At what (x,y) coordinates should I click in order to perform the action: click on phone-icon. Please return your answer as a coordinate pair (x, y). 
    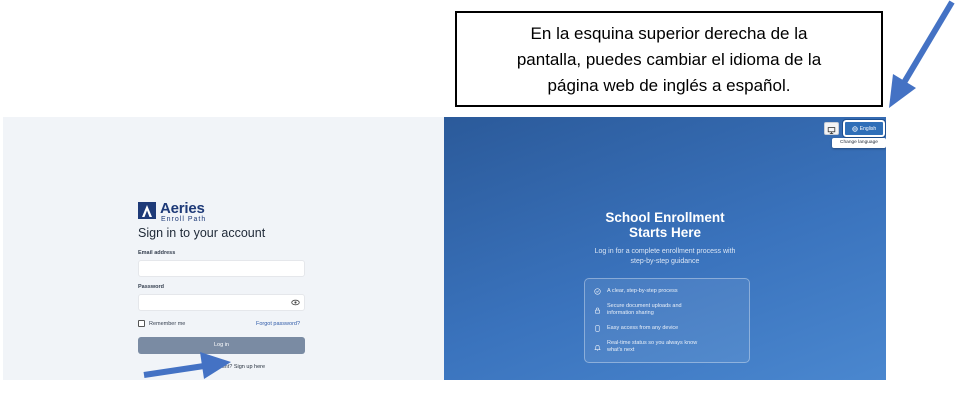
    Looking at the image, I should click on (597, 328).